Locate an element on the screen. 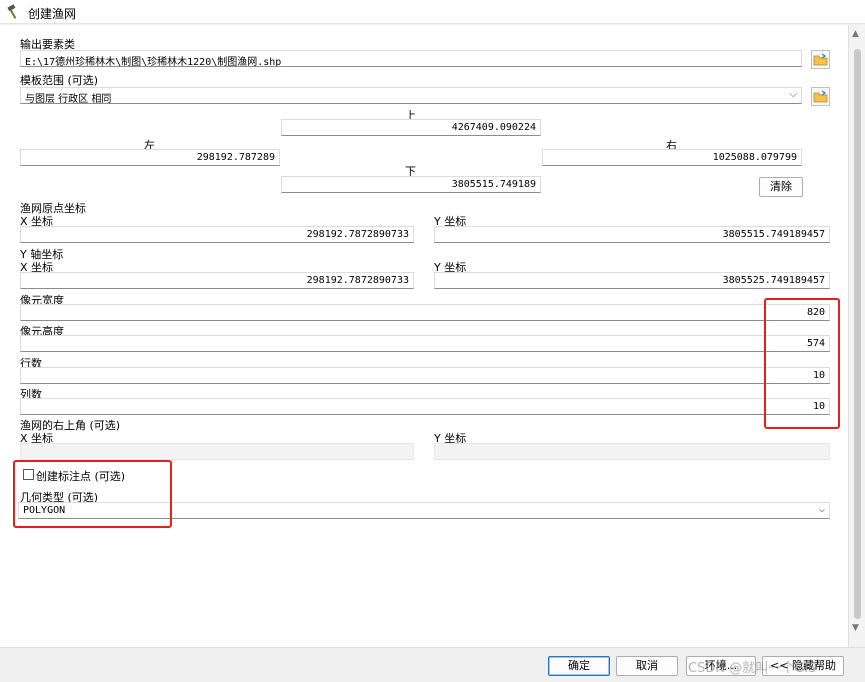 This screenshot has width=865, height=682. cell-height-field: 574 is located at coordinates (425, 343).